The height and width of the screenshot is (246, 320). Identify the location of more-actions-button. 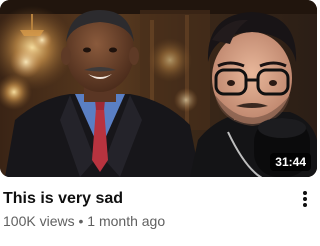
(305, 199).